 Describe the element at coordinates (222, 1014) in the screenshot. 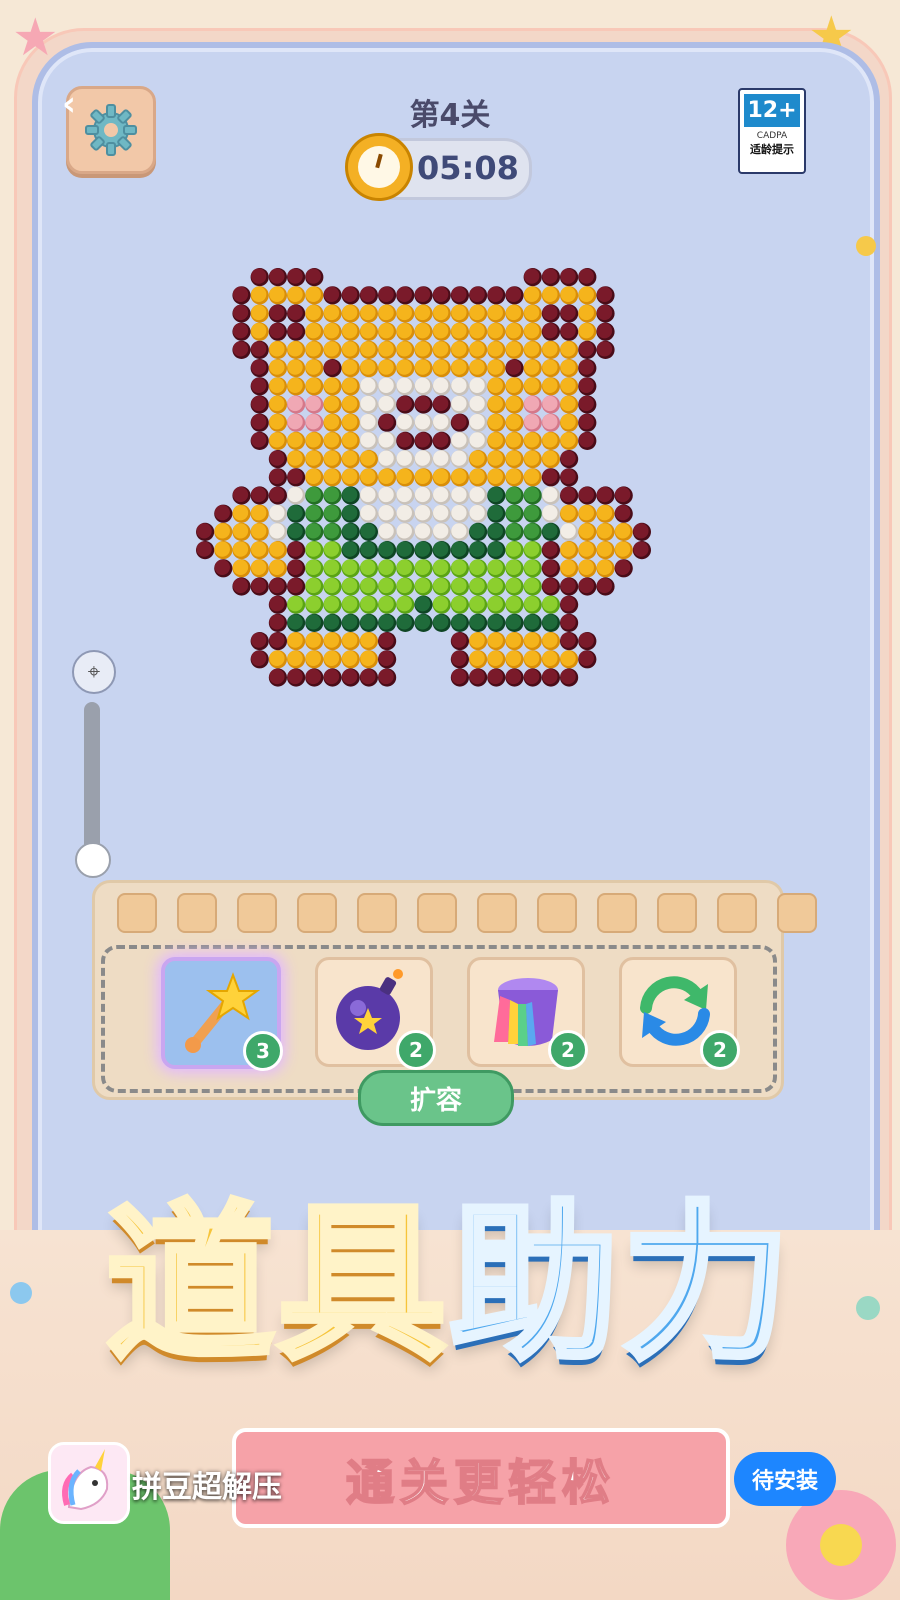

I see `magic-wand-tool: 3` at that location.